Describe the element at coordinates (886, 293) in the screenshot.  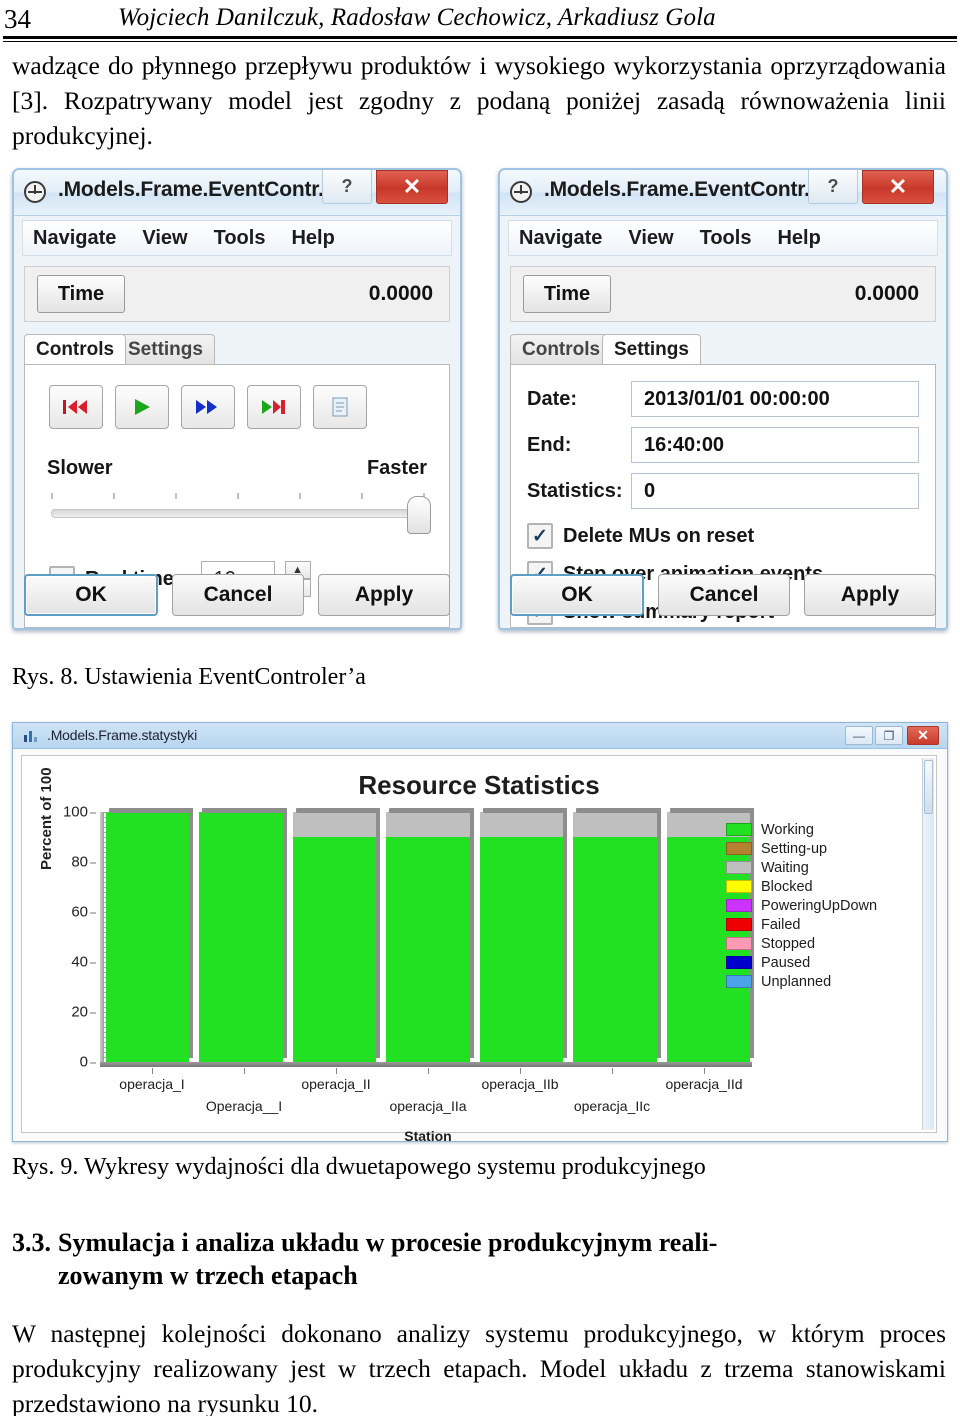
I see `time-value: 0.0000` at that location.